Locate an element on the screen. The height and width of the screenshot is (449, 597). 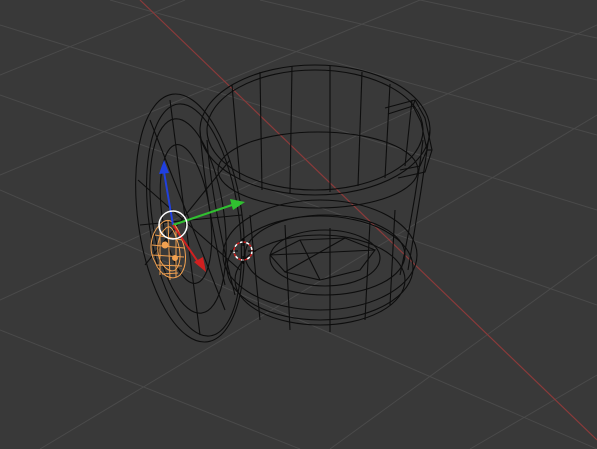
pot-lid-wireframe is located at coordinates (190, 218).